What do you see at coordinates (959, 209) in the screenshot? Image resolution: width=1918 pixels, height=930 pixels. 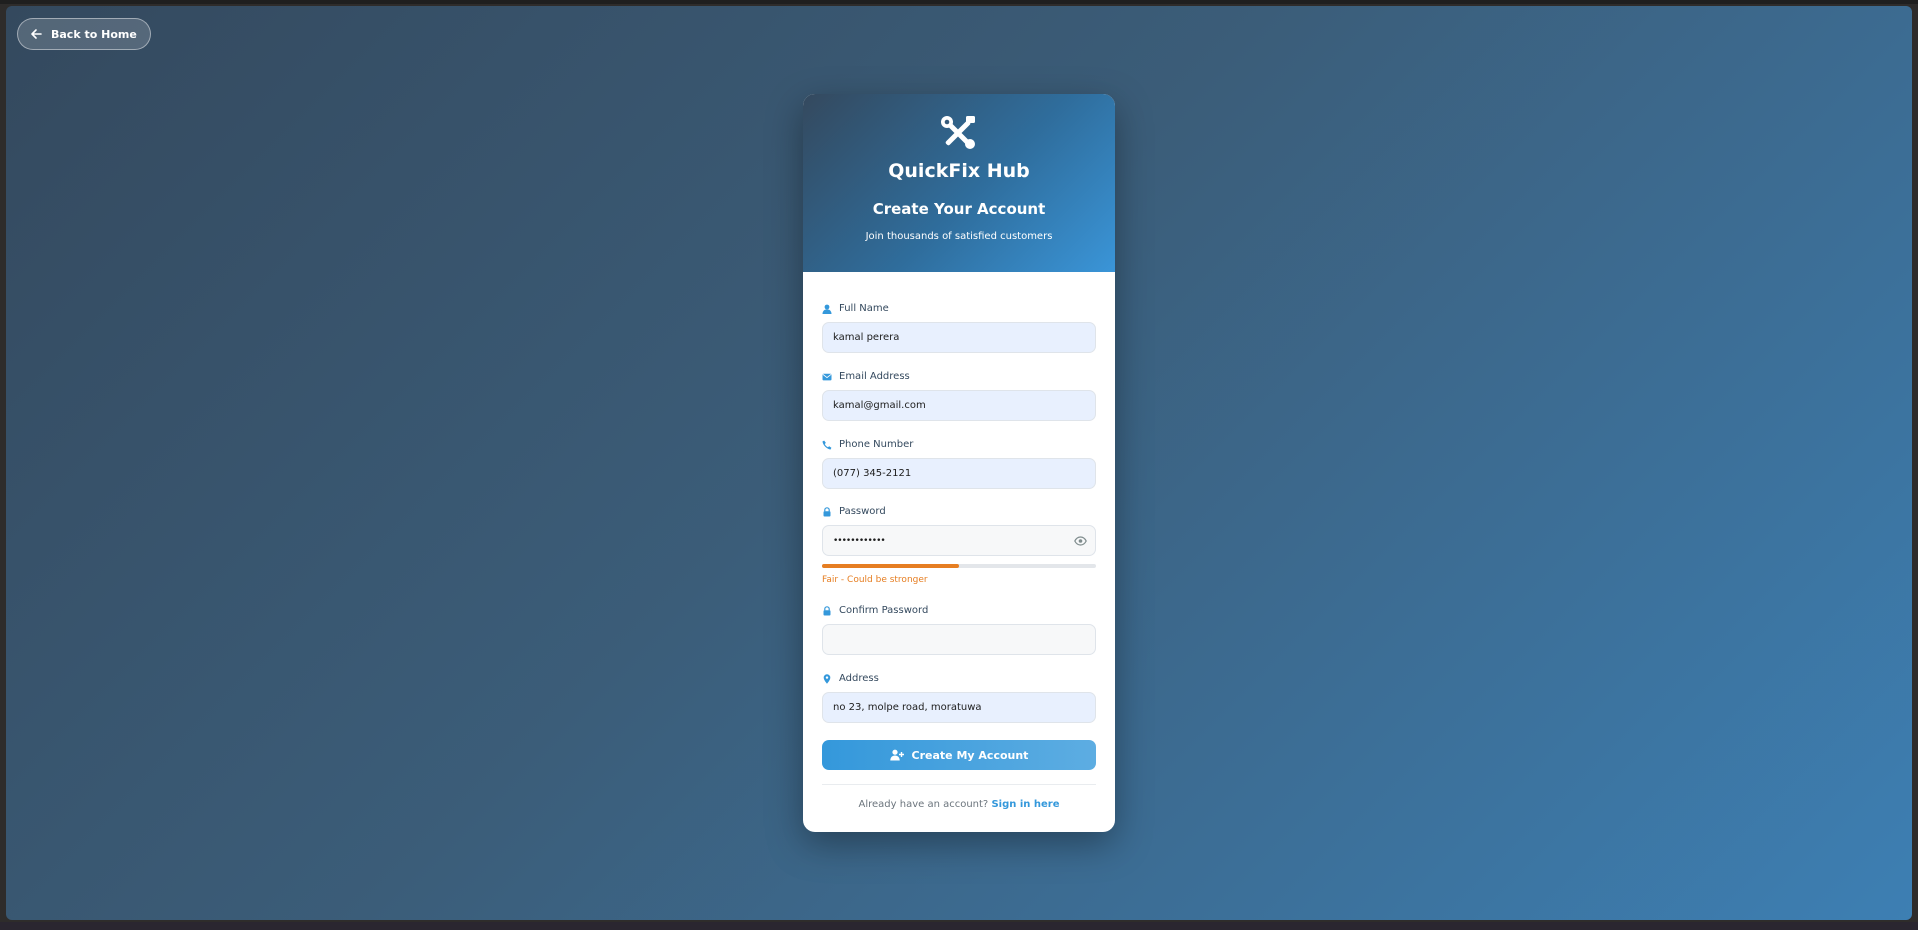 I see `page-title: Create Your Account` at bounding box center [959, 209].